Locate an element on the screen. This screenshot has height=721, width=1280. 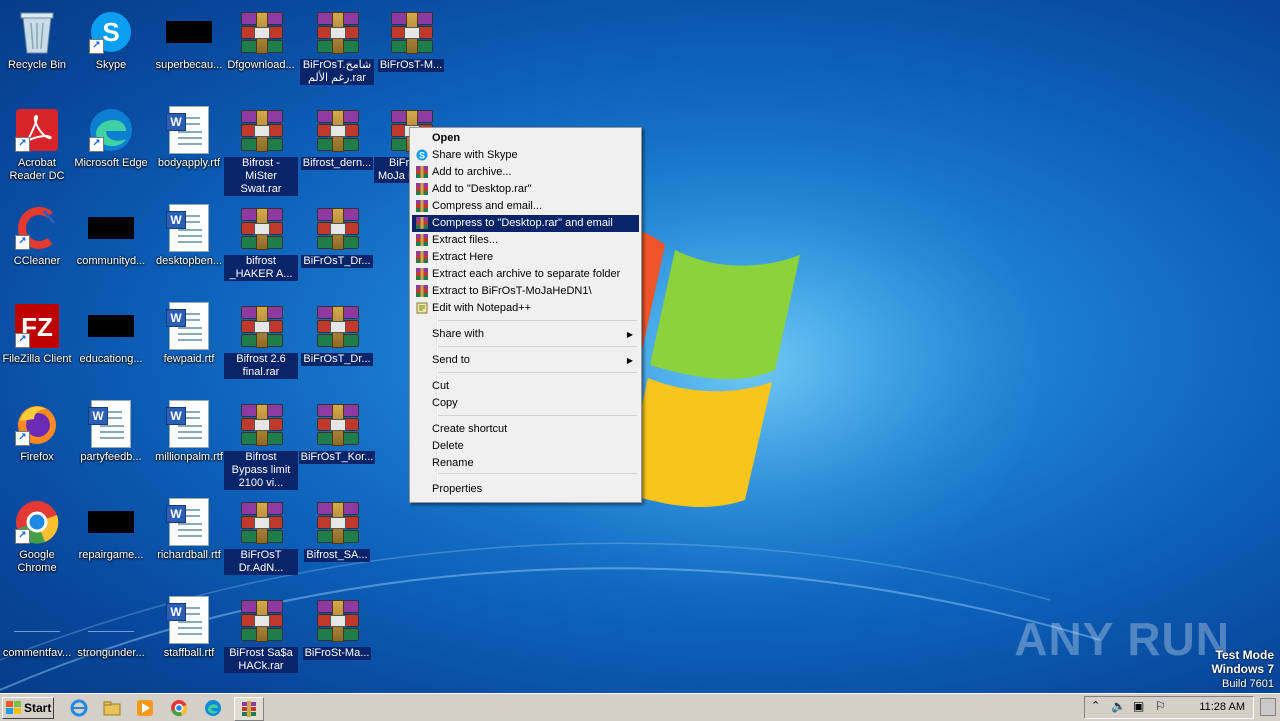
desktop-icon-image: ↗ is located at coordinates (37, 130).